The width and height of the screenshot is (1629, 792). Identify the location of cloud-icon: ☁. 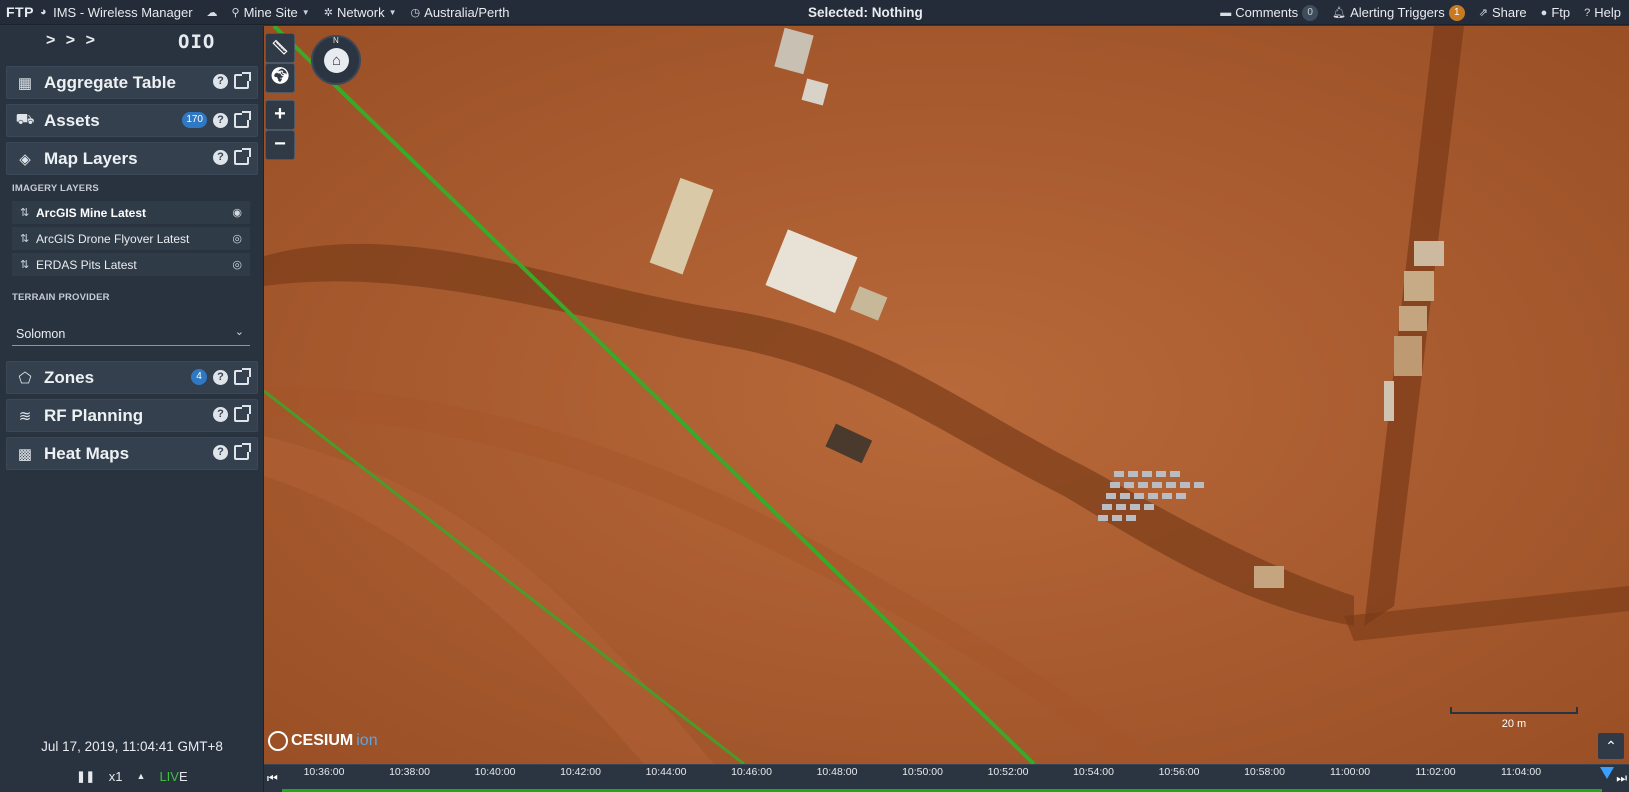
(212, 12).